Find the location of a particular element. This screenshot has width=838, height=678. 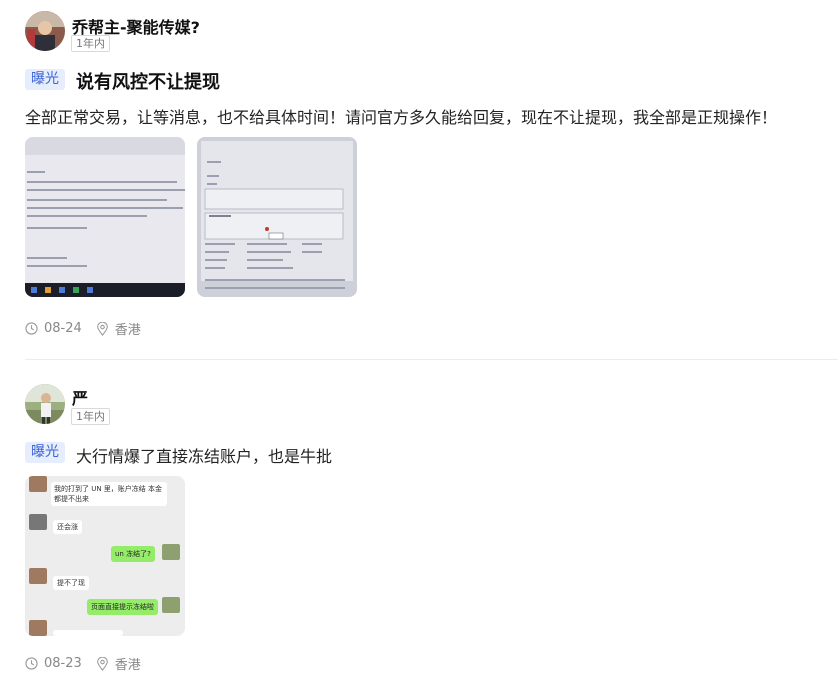

chat-bubble: 提不了现 is located at coordinates (71, 583).